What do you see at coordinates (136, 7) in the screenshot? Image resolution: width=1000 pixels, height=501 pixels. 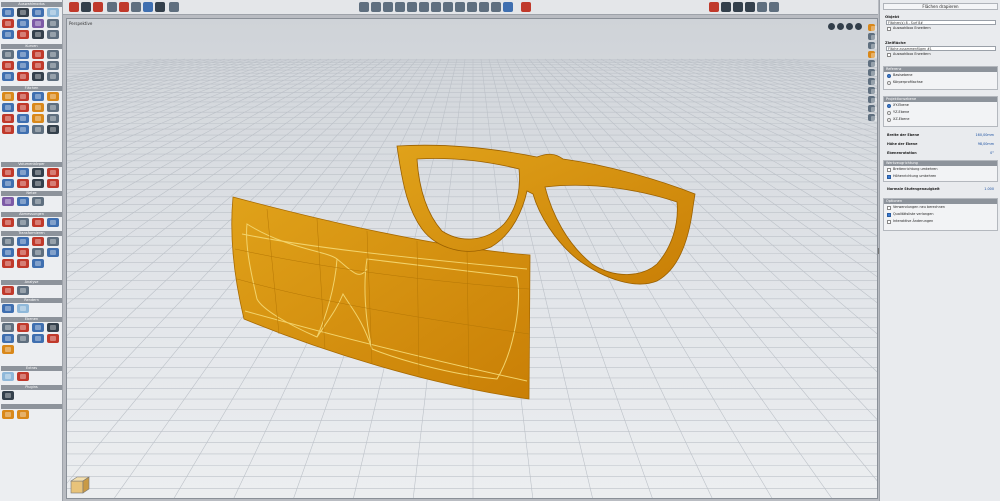 I see `zoom-extents-icon` at bounding box center [136, 7].